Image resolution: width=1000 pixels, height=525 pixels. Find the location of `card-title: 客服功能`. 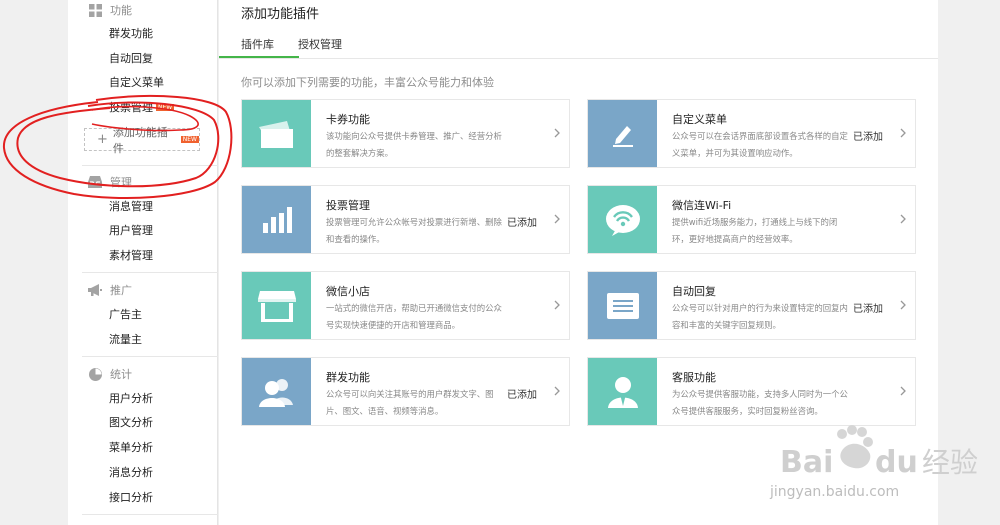

card-title: 客服功能 is located at coordinates (694, 377).